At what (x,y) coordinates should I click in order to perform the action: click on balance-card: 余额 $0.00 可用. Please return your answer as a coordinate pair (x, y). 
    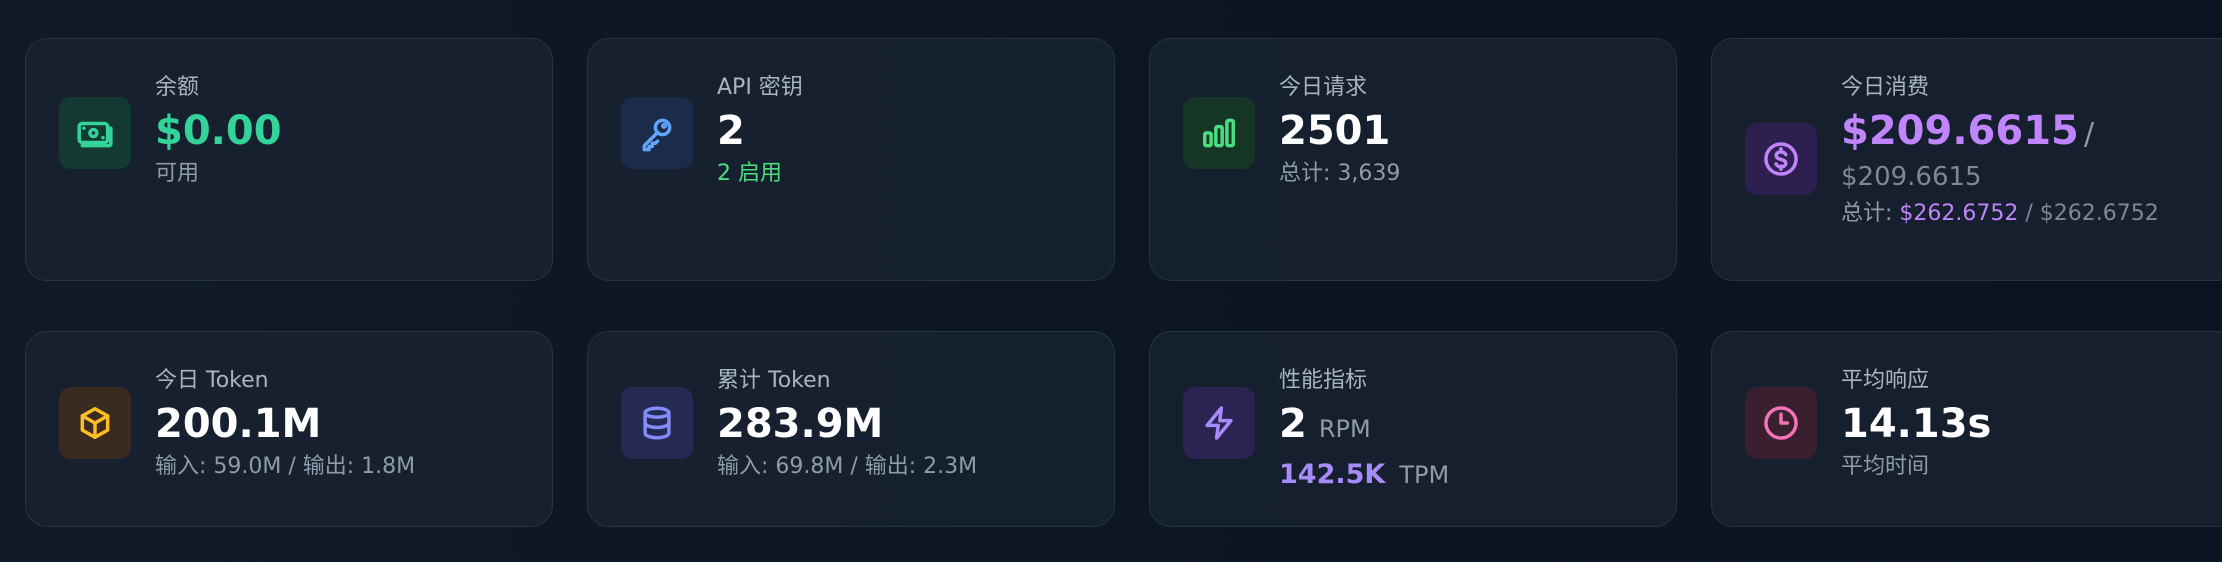
    Looking at the image, I should click on (289, 159).